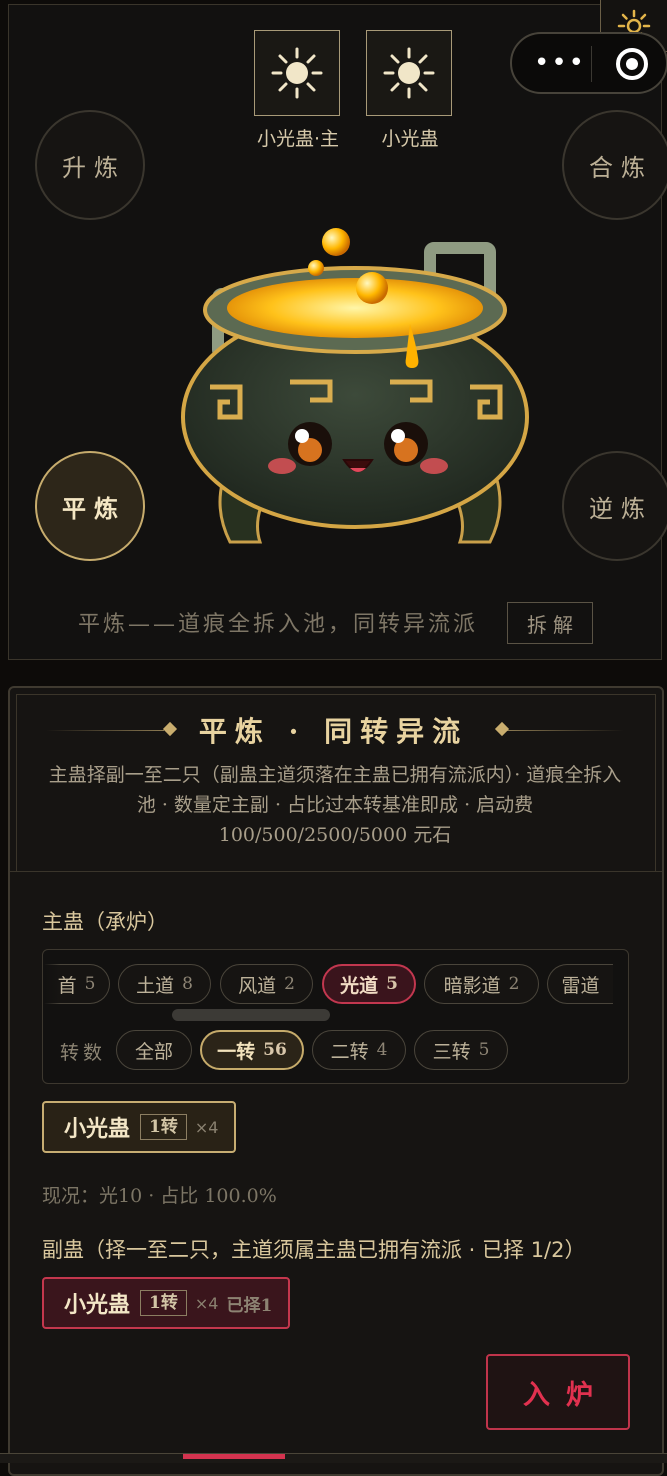  What do you see at coordinates (236, 1051) in the screenshot?
I see `tier-chip-name: 一转` at bounding box center [236, 1051].